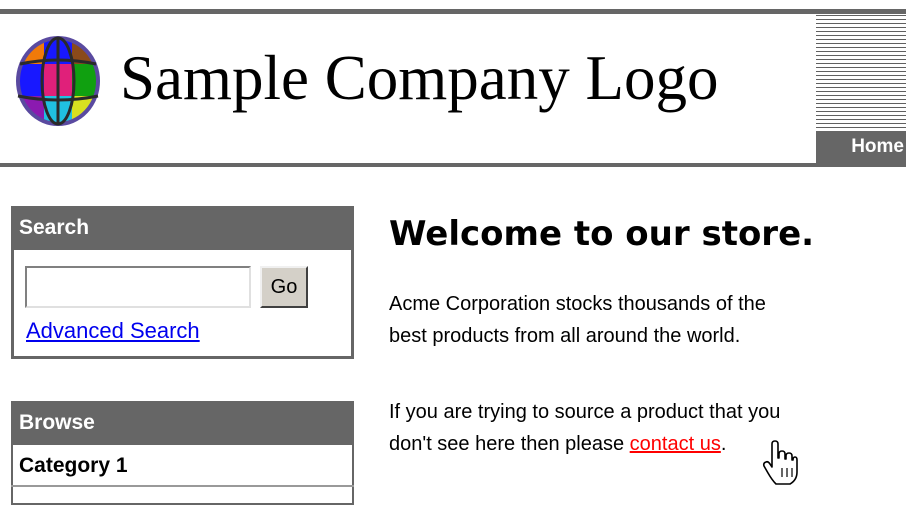  I want to click on contact-line-2-end: ., so click(723, 444).